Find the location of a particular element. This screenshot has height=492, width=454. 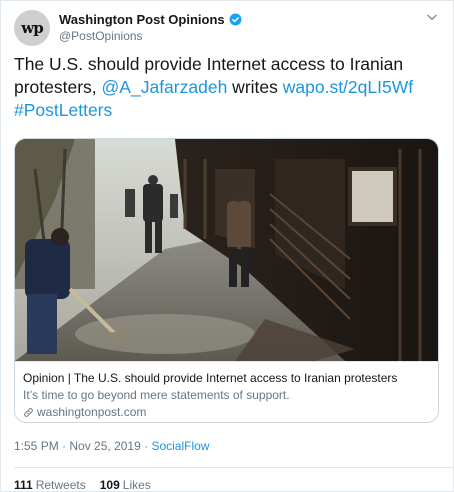

tweet-stats: 111 Retweets 109 Likes is located at coordinates (89, 485).